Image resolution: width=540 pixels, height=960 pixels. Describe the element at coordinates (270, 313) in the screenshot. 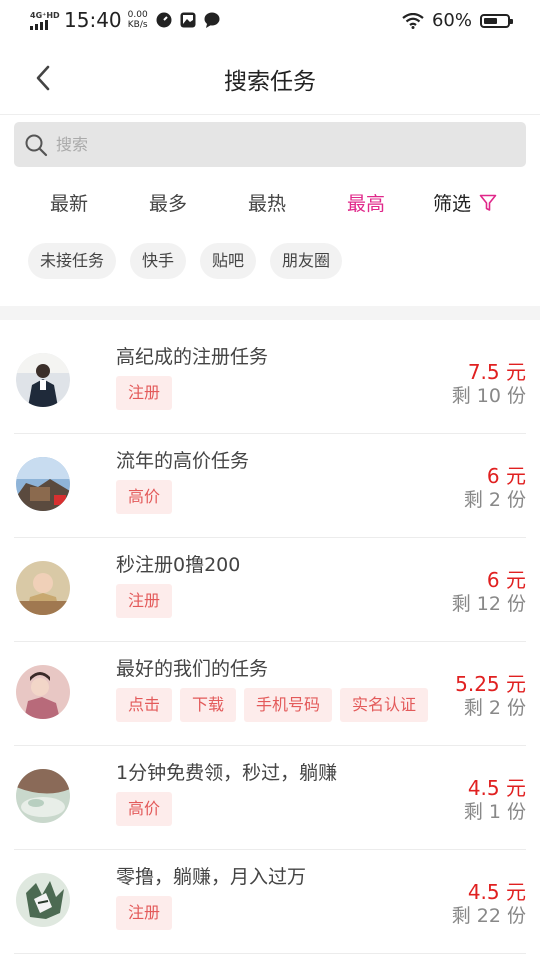

I see `section-divider` at that location.